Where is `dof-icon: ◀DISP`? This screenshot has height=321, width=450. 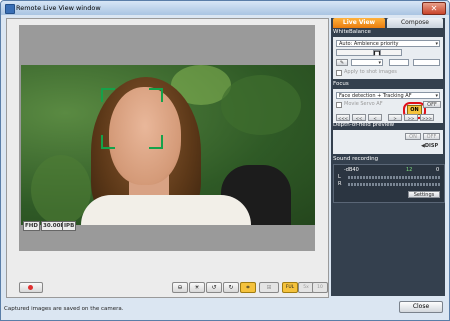 dof-icon: ◀DISP is located at coordinates (430, 146).